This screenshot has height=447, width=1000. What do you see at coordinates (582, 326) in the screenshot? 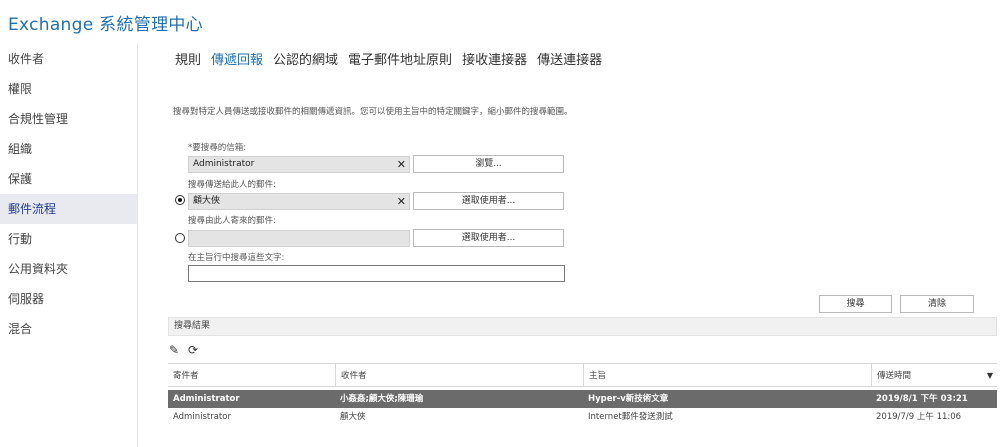
I see `results-header: 搜尋結果` at bounding box center [582, 326].